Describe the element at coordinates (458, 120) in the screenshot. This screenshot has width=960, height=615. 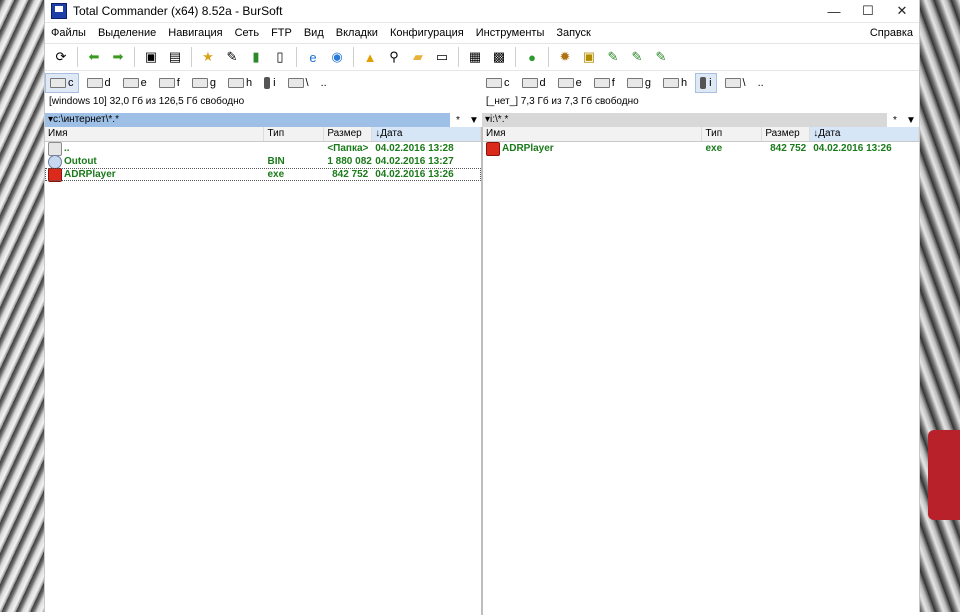
I see `left-path-star: *` at that location.